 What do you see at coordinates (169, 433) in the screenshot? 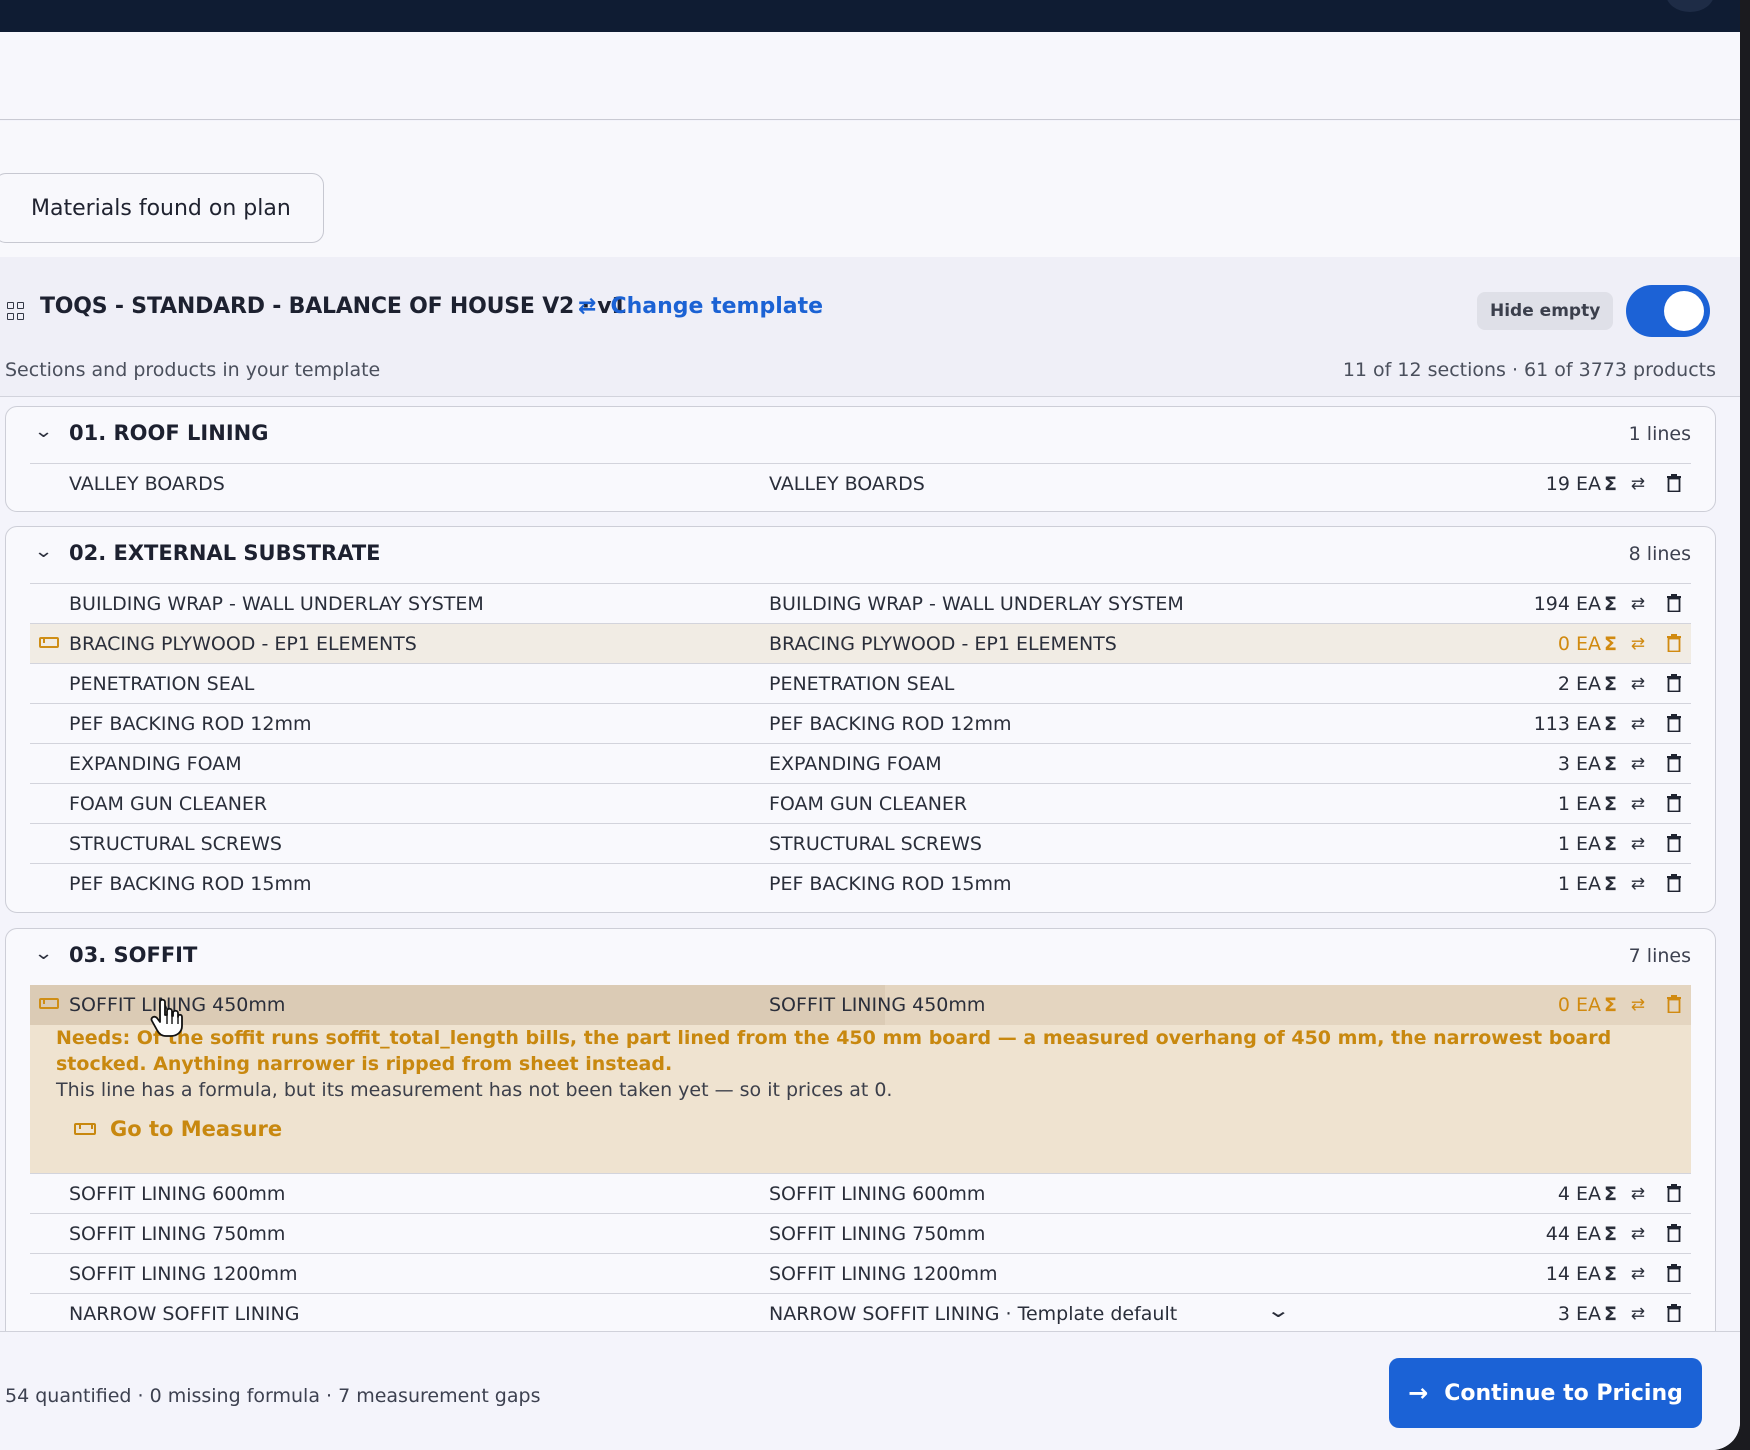
I see `section-title: 01. ROOF LINING` at bounding box center [169, 433].